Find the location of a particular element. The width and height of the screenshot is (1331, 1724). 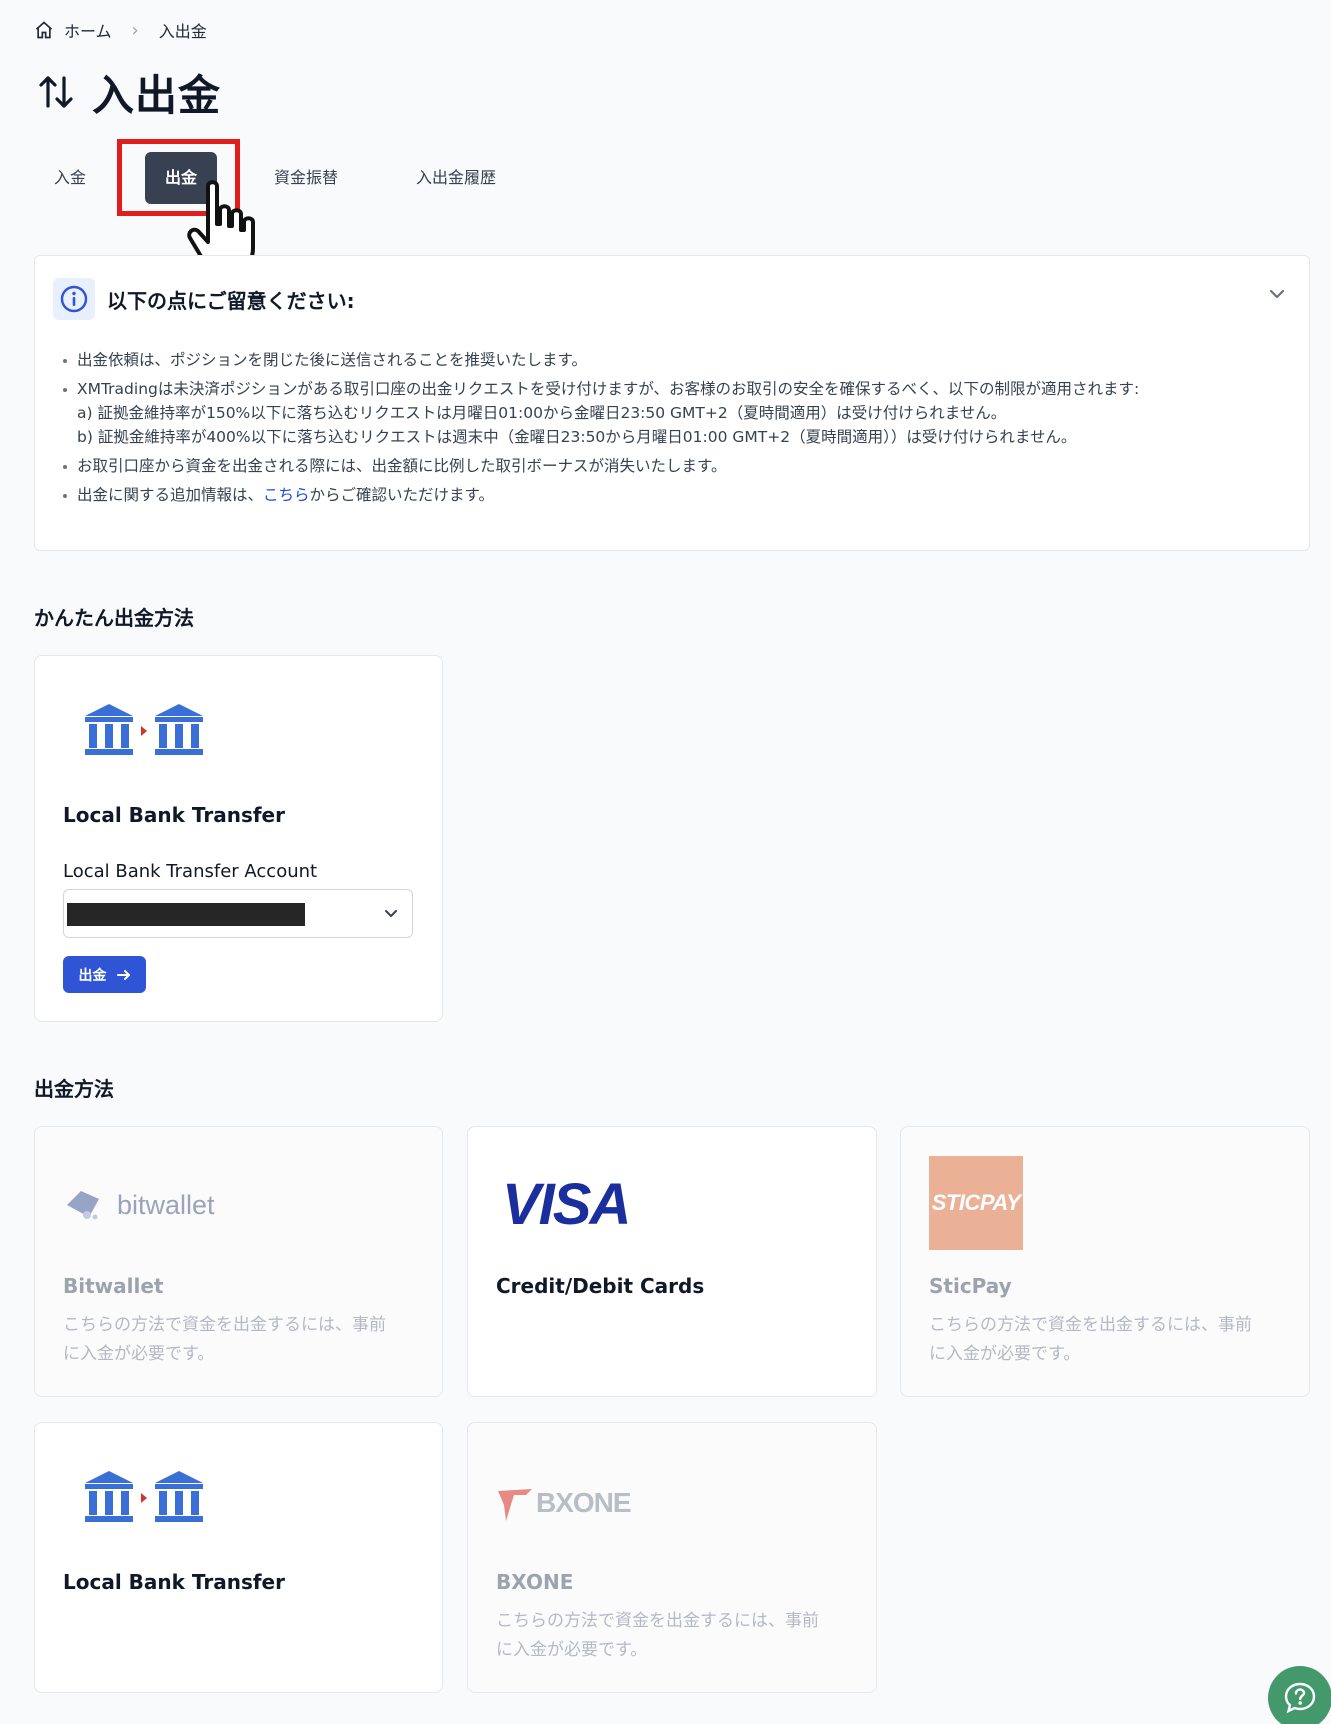

withdrawal-methods-heading: 出金方法 is located at coordinates (74, 1089).